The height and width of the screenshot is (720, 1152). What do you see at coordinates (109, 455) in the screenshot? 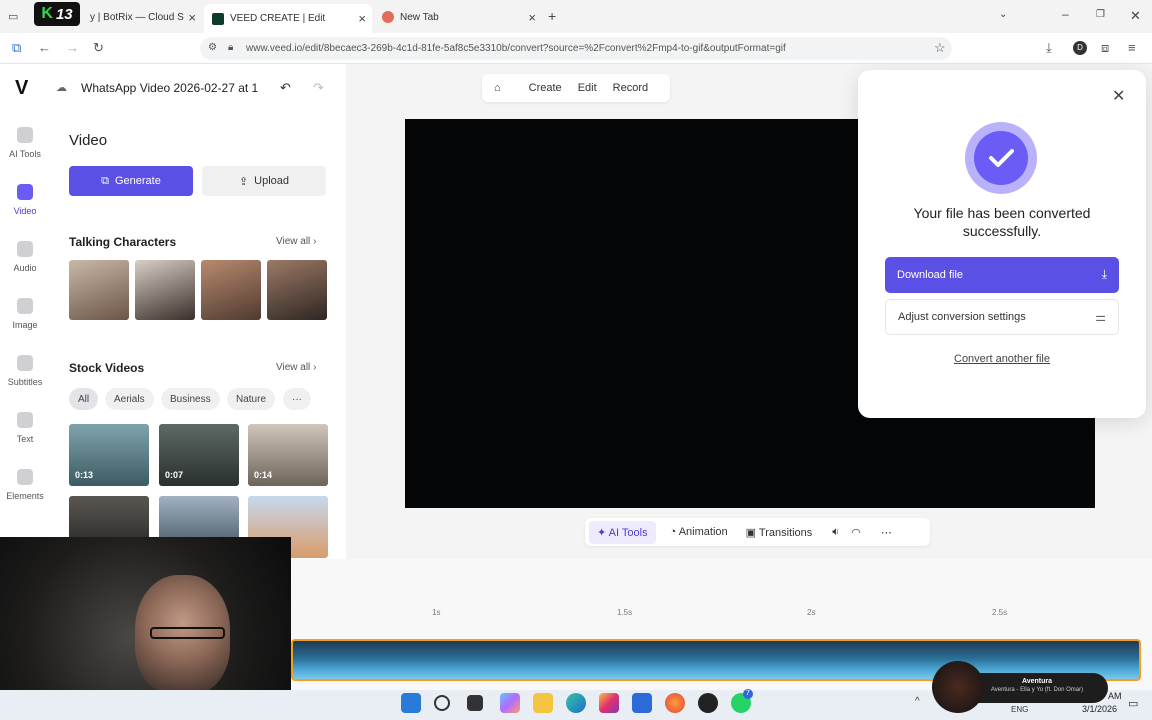
I see `stock-video-thumb: 0:13` at bounding box center [109, 455].